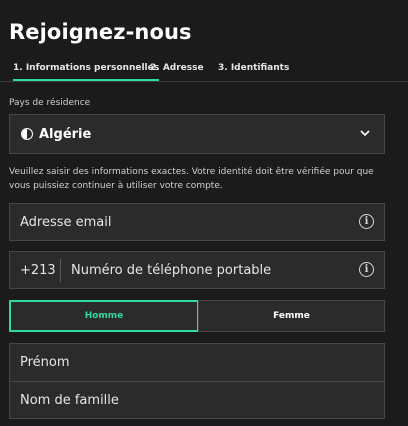  What do you see at coordinates (50, 103) in the screenshot?
I see `residence-label: Pays de résidence` at bounding box center [50, 103].